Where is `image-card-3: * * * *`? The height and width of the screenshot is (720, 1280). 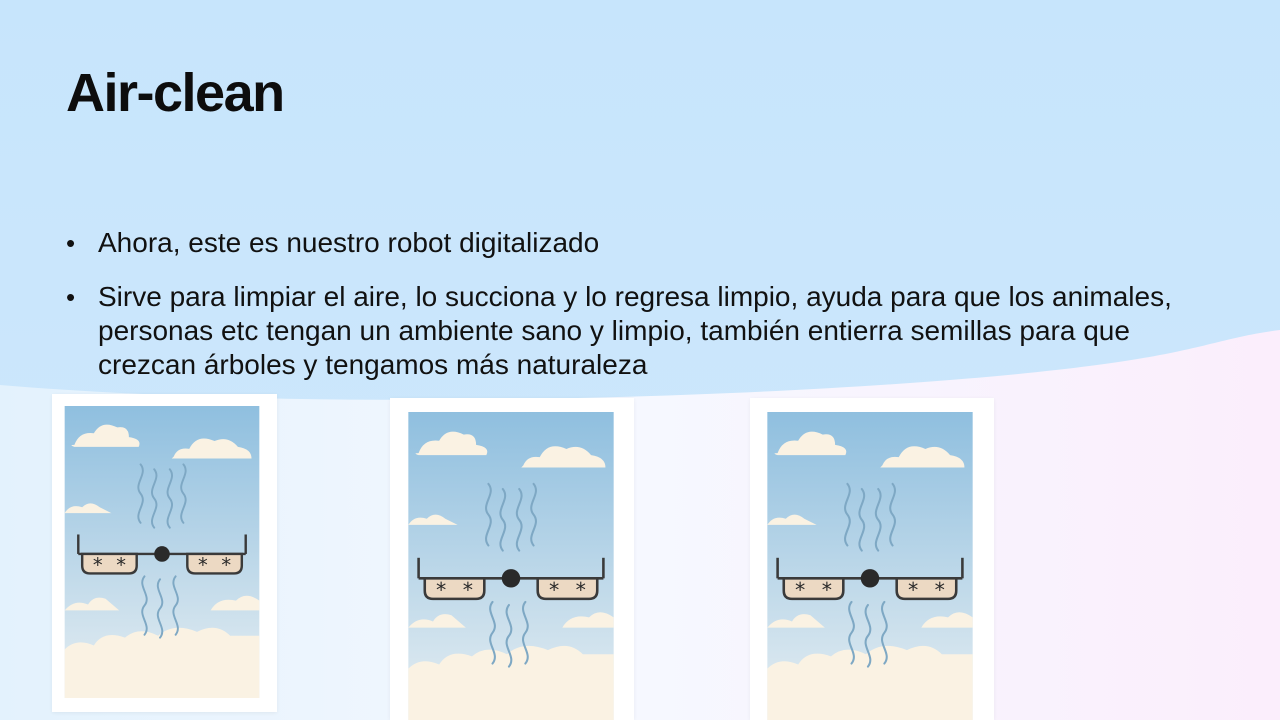 image-card-3: * * * * is located at coordinates (872, 559).